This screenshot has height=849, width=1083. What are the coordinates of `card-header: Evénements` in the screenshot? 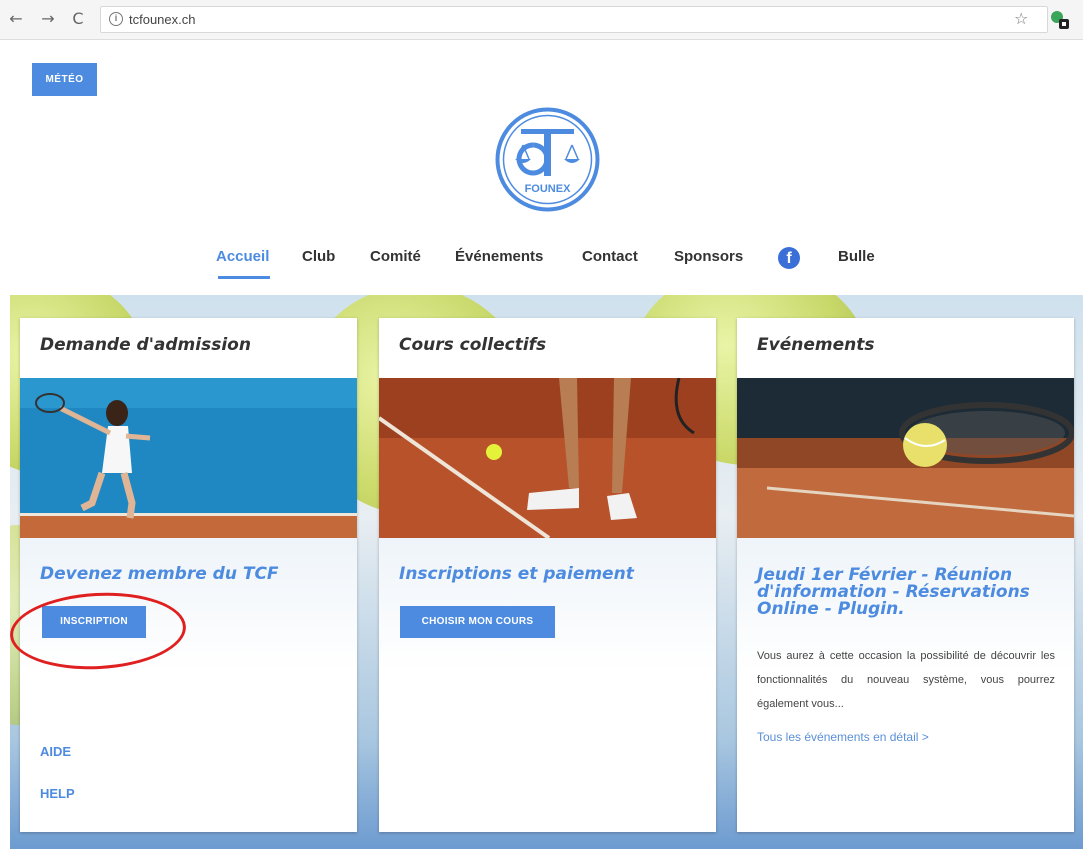 It's located at (905, 348).